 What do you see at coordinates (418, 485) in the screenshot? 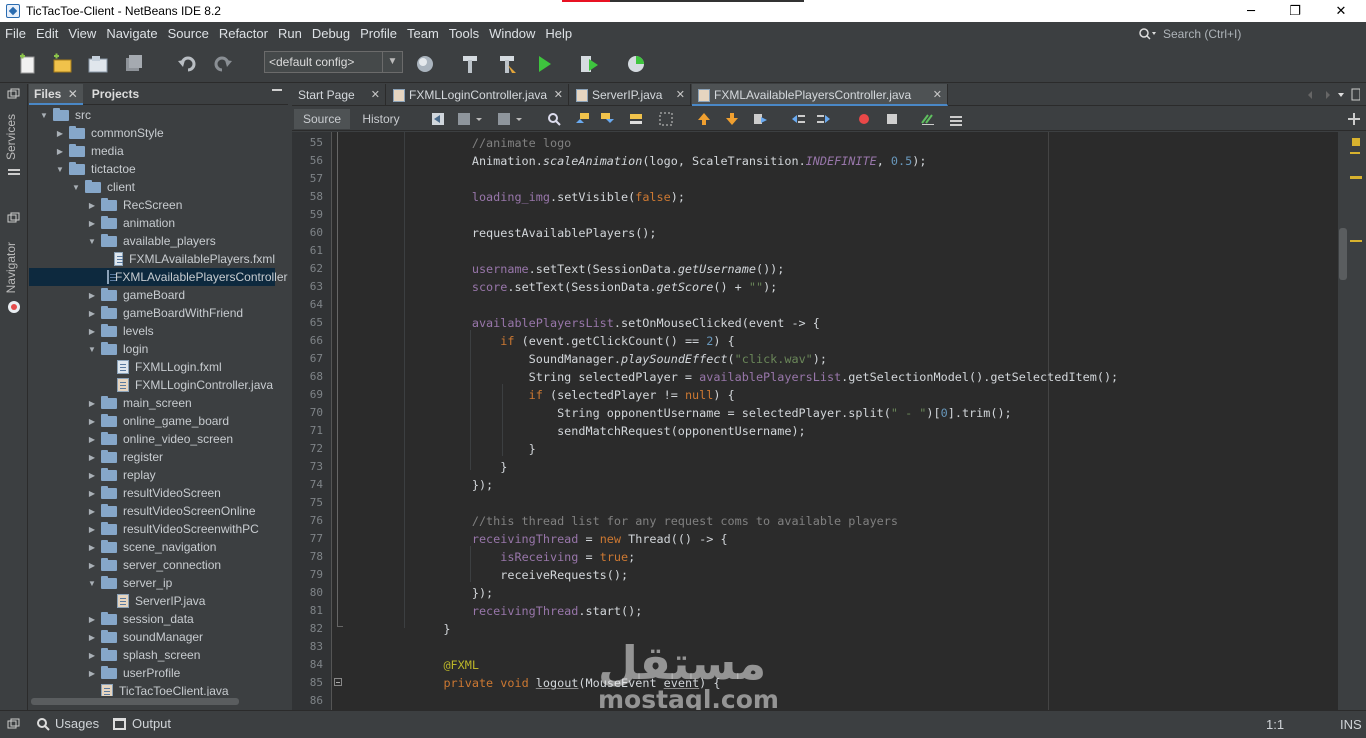
I see `code-line: });` at bounding box center [418, 485].